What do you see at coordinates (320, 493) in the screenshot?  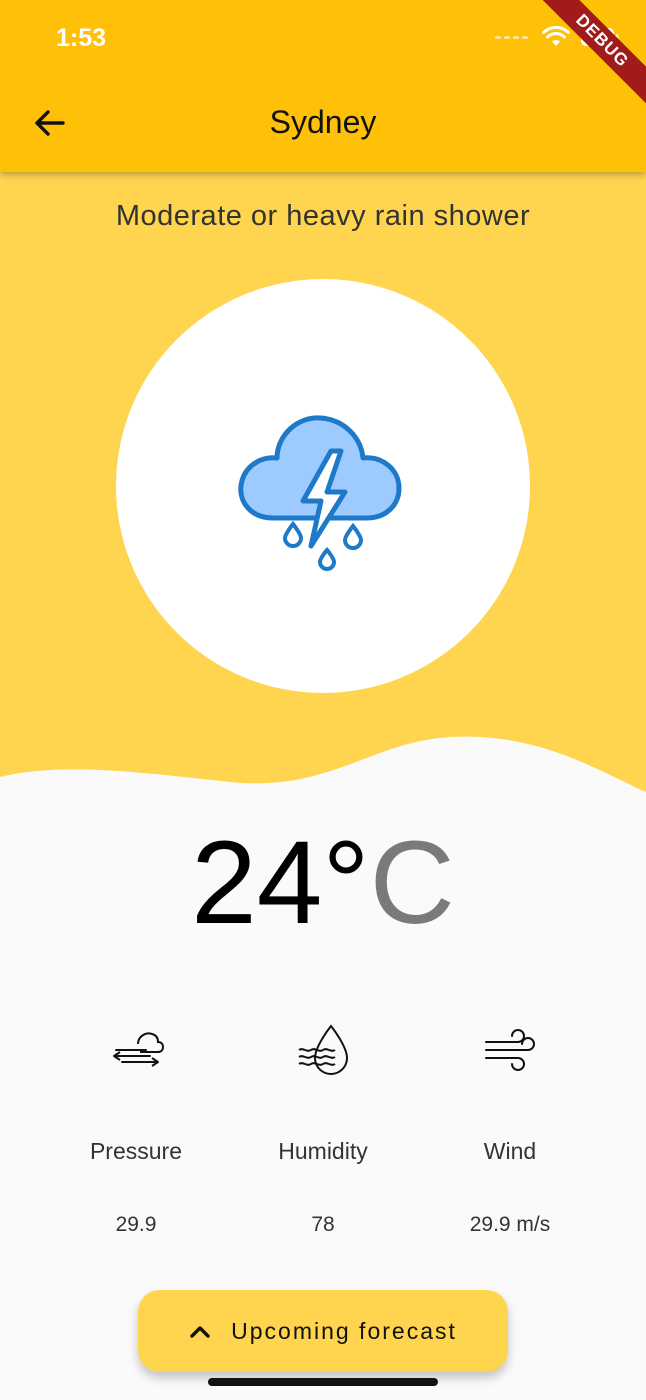 I see `thunderstorm-rain-cloud-icon` at bounding box center [320, 493].